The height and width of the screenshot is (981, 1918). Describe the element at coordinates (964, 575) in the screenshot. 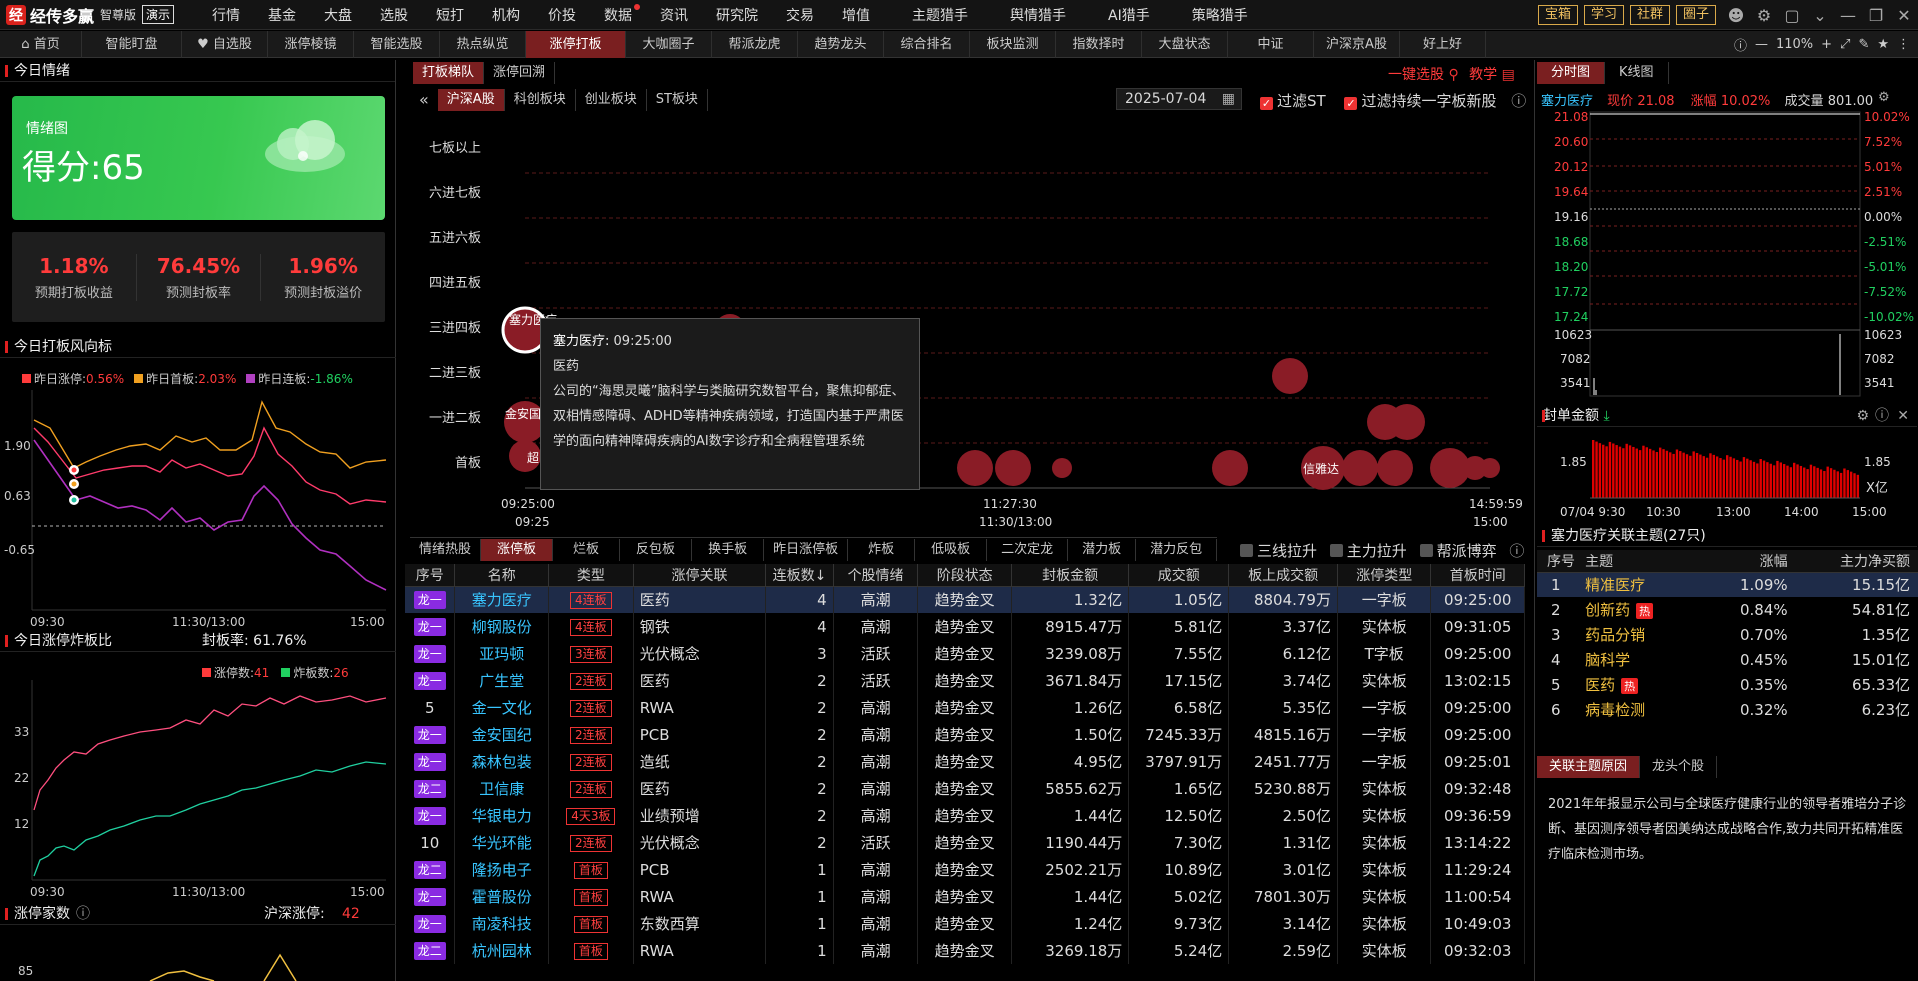

I see `col-header: 阶段状态` at that location.